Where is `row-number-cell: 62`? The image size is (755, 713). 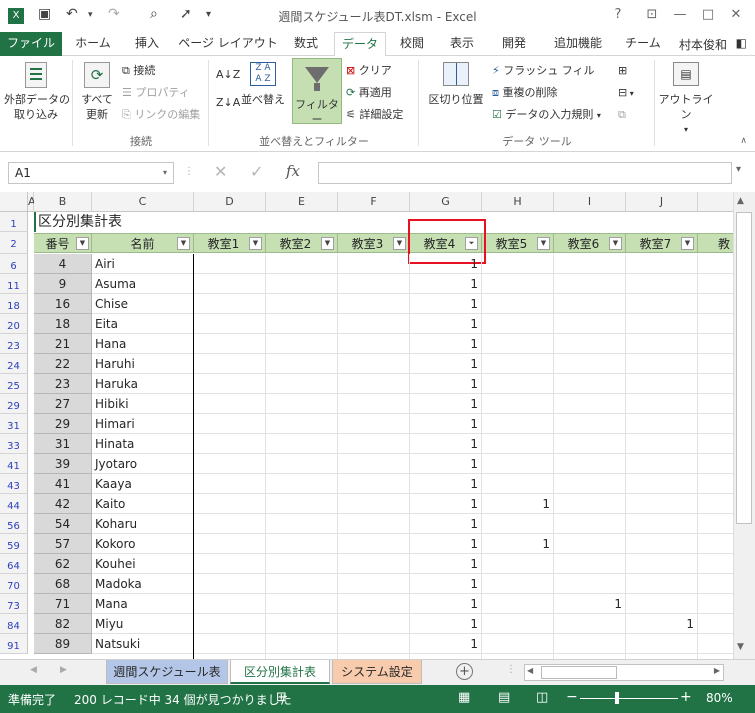
row-number-cell: 62 is located at coordinates (63, 564).